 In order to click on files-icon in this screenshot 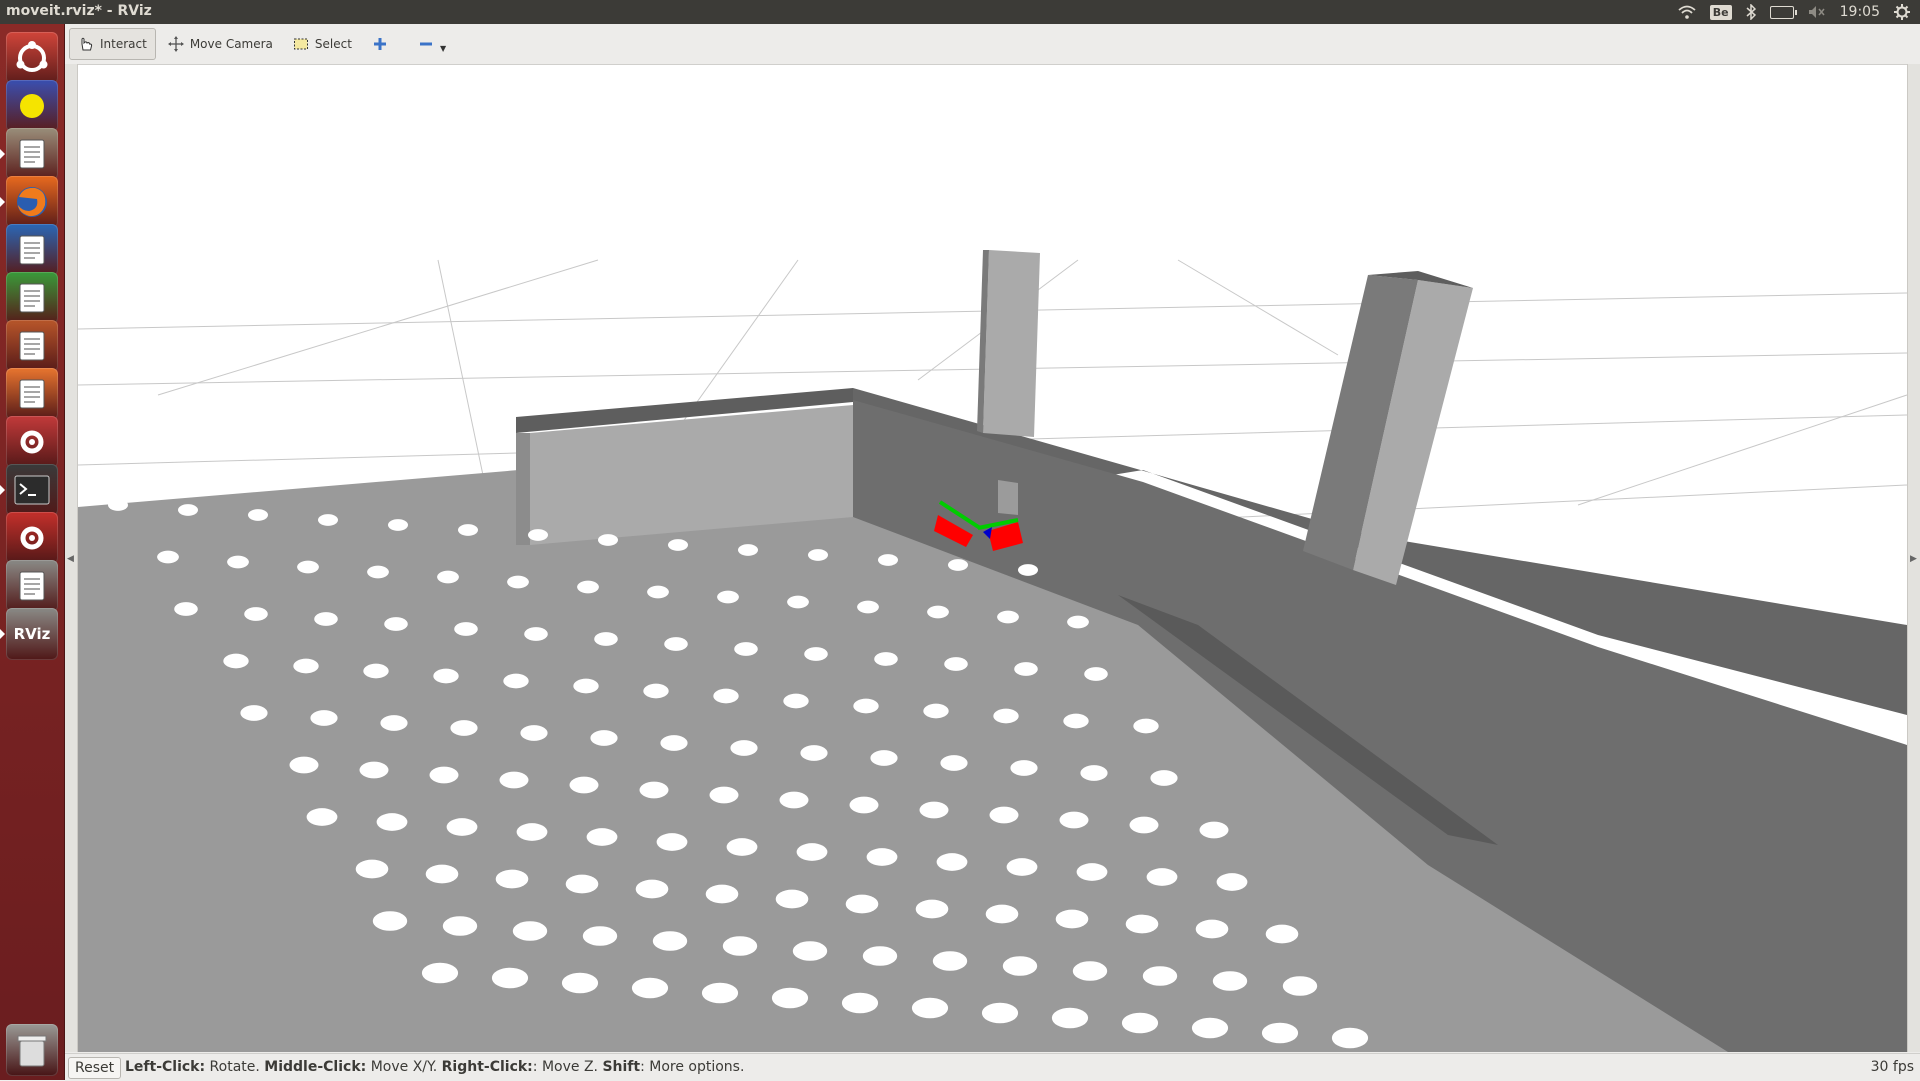, I will do `click(29, 154)`.